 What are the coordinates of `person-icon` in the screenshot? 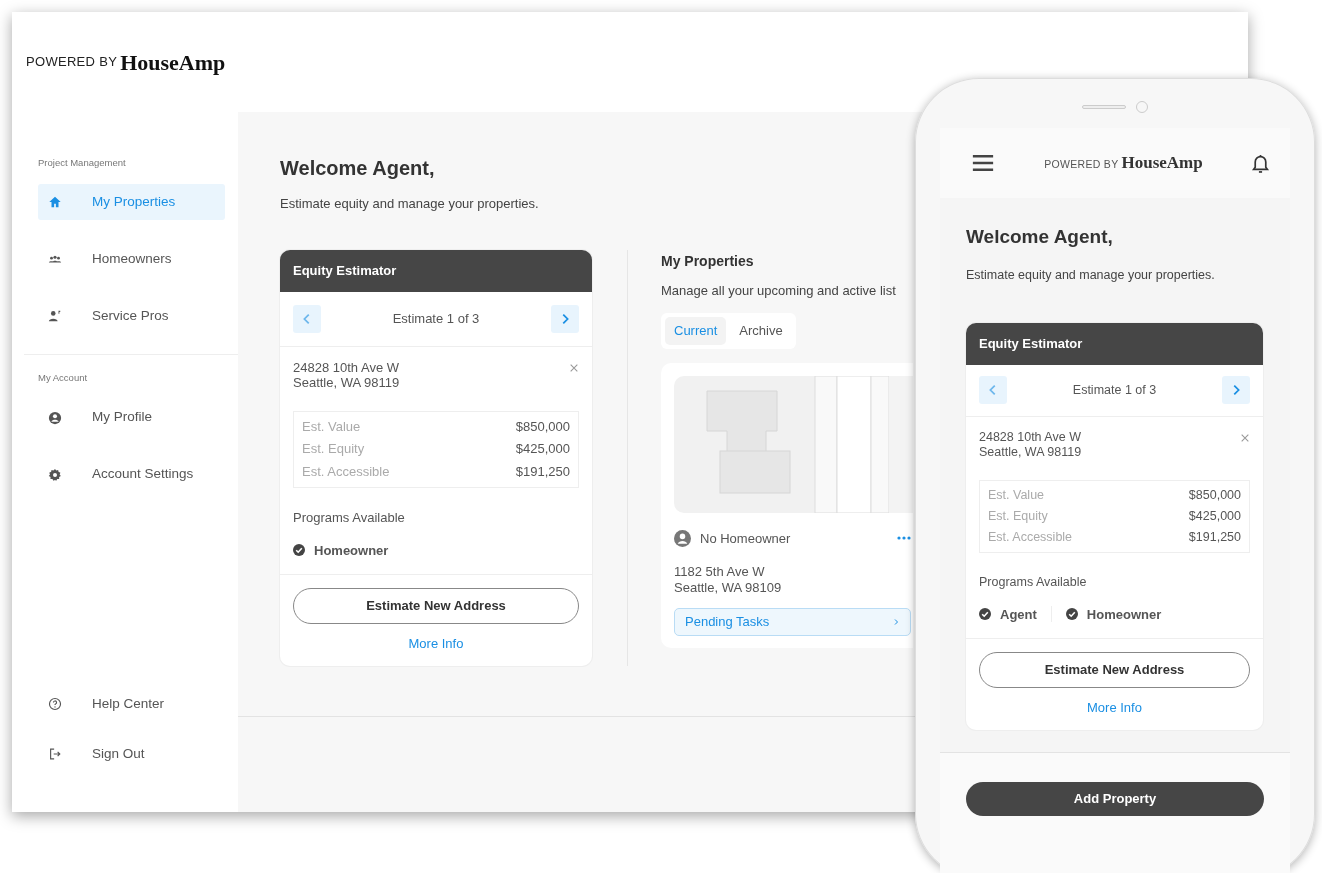 It's located at (55, 316).